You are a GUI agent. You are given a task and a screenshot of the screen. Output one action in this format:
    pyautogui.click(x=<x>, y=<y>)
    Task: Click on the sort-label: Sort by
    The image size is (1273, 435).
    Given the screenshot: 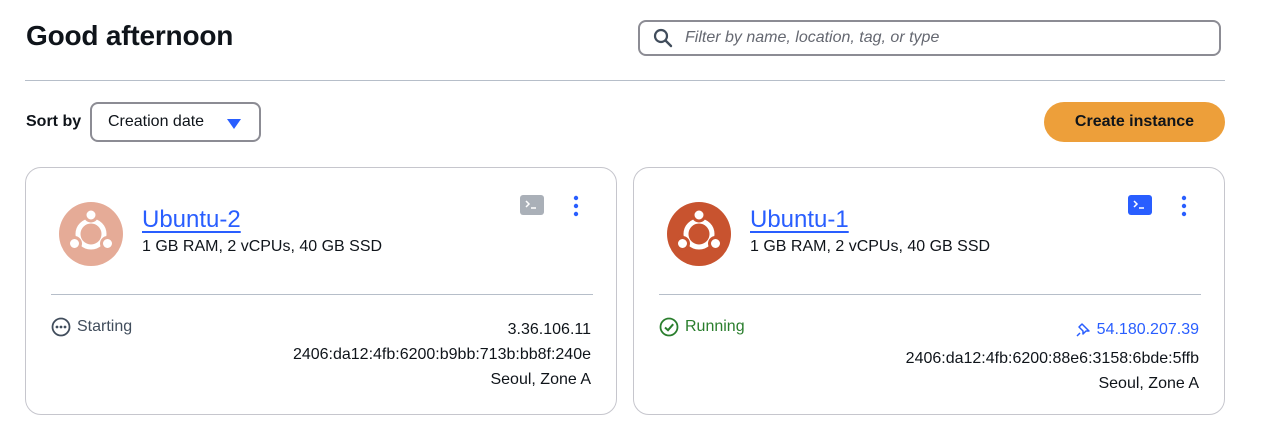 What is the action you would take?
    pyautogui.click(x=54, y=121)
    